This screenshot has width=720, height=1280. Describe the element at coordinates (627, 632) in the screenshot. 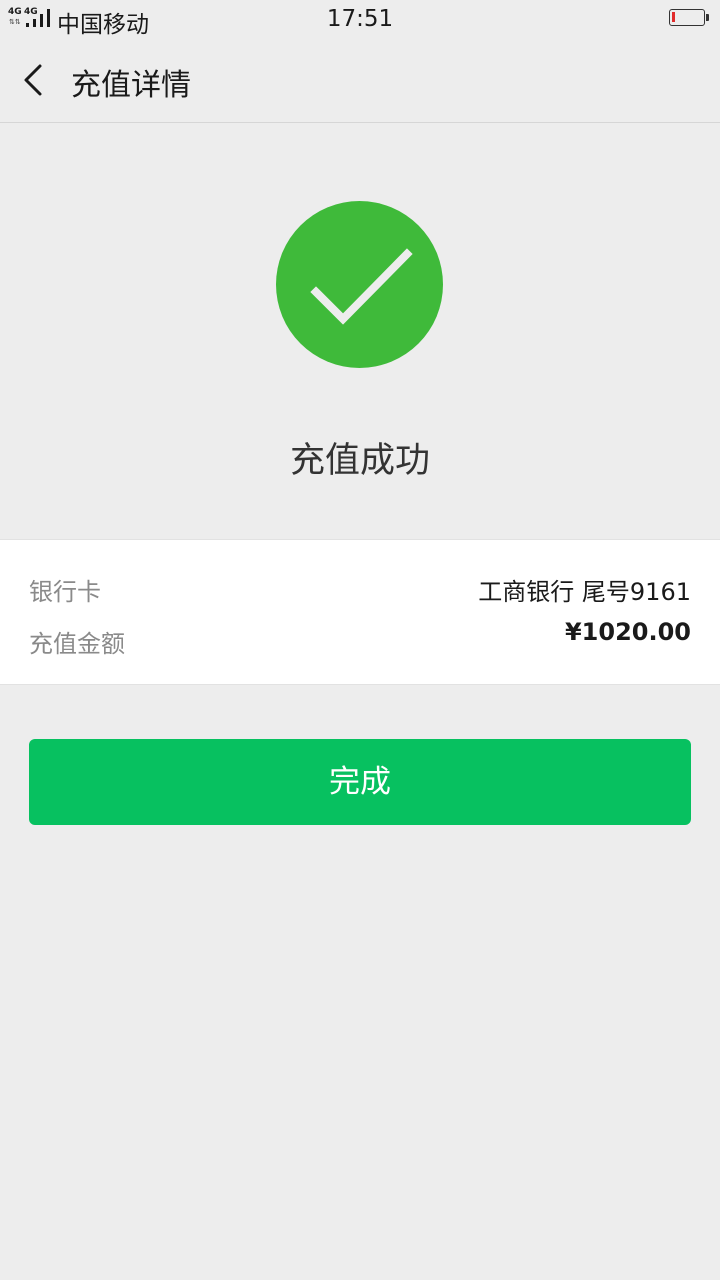

I see `amount-value: ¥1020.00` at that location.